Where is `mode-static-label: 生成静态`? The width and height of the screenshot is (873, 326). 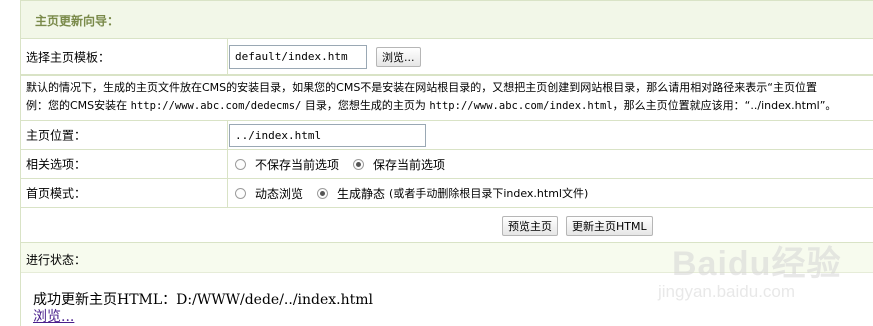 mode-static-label: 生成静态 is located at coordinates (361, 193).